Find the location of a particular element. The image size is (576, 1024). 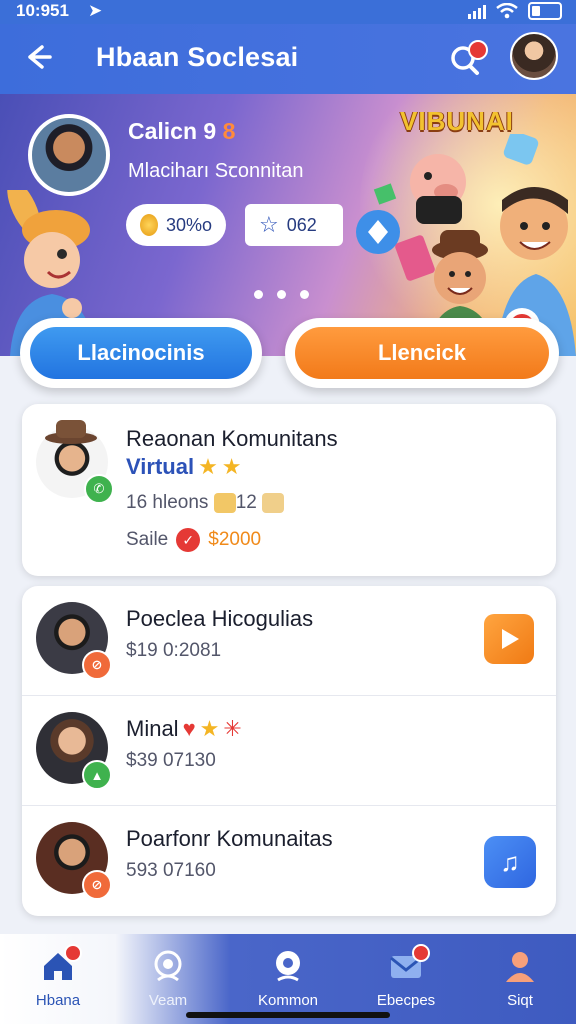

list-item: ⊘ Poeclea Hicogulias $19 0:2081 is located at coordinates (289, 641).